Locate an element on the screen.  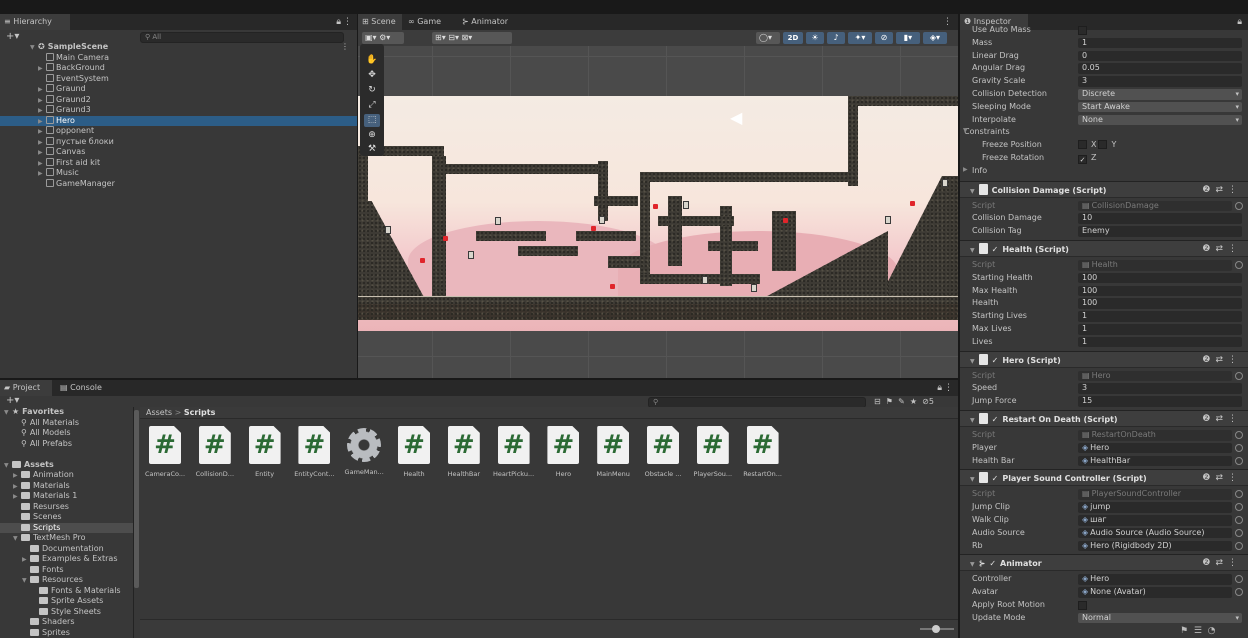
collab-icon: ⚑ is located at coordinates (1184, 631).